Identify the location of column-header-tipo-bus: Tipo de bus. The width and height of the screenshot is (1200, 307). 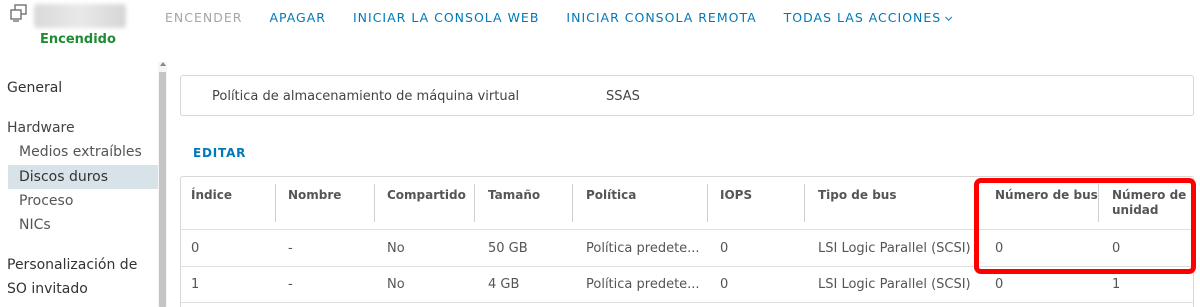
(857, 195).